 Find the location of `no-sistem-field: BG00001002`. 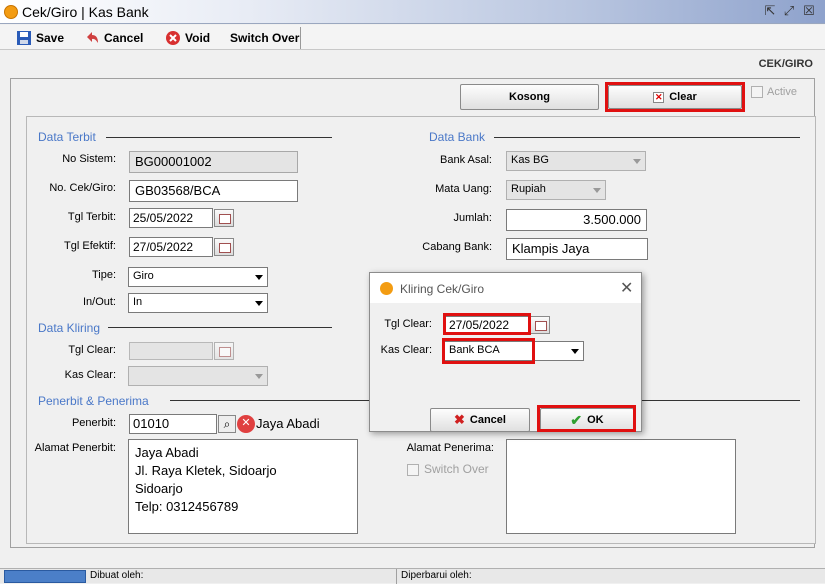

no-sistem-field: BG00001002 is located at coordinates (213, 162).